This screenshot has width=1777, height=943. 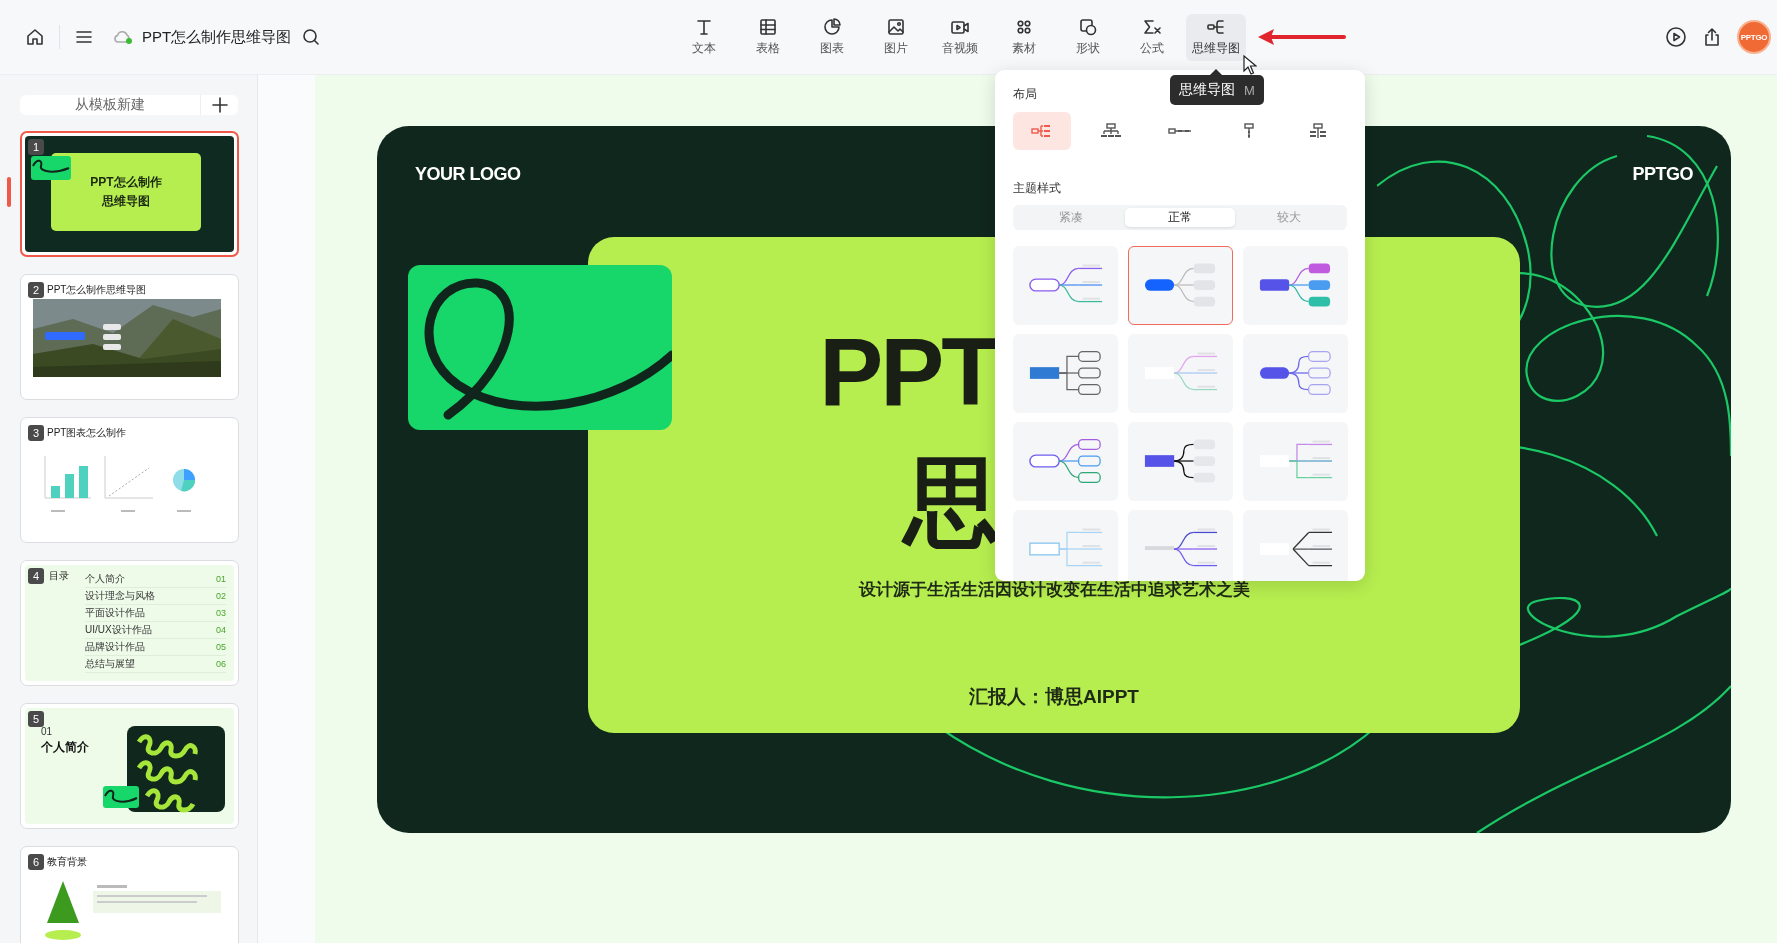 I want to click on slide-title: 个人简介, so click(x=65, y=747).